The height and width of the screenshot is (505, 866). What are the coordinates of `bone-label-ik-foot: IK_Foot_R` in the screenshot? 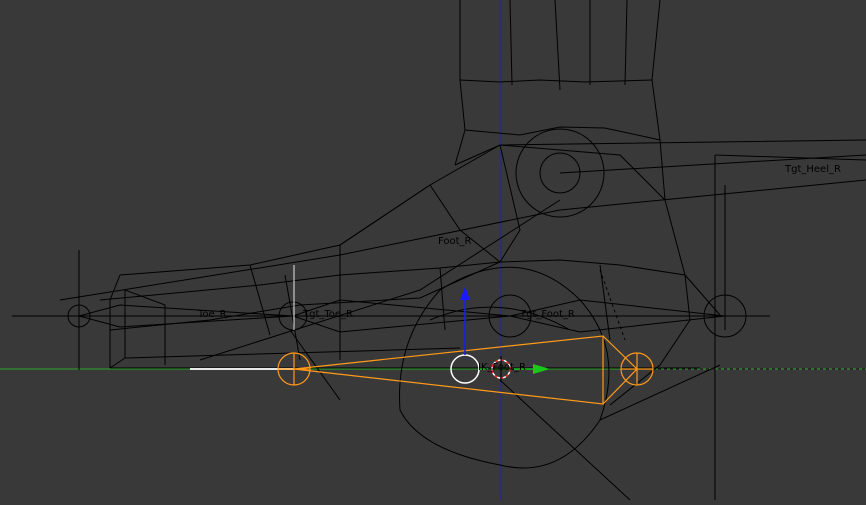 It's located at (502, 367).